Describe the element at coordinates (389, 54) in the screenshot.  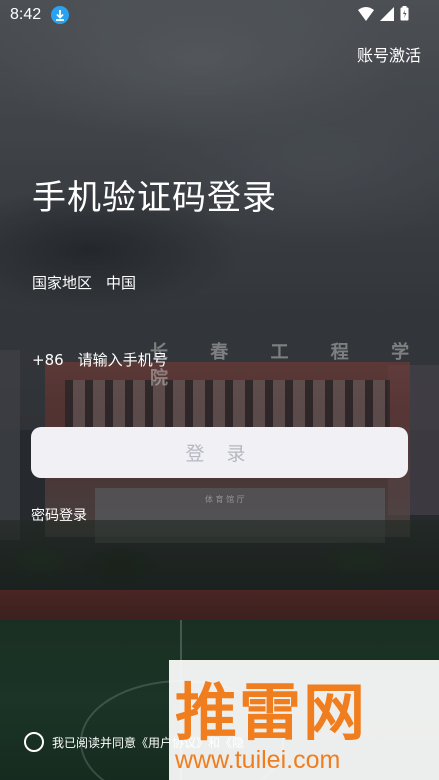
I see `account-activate-link: 账号激活` at that location.